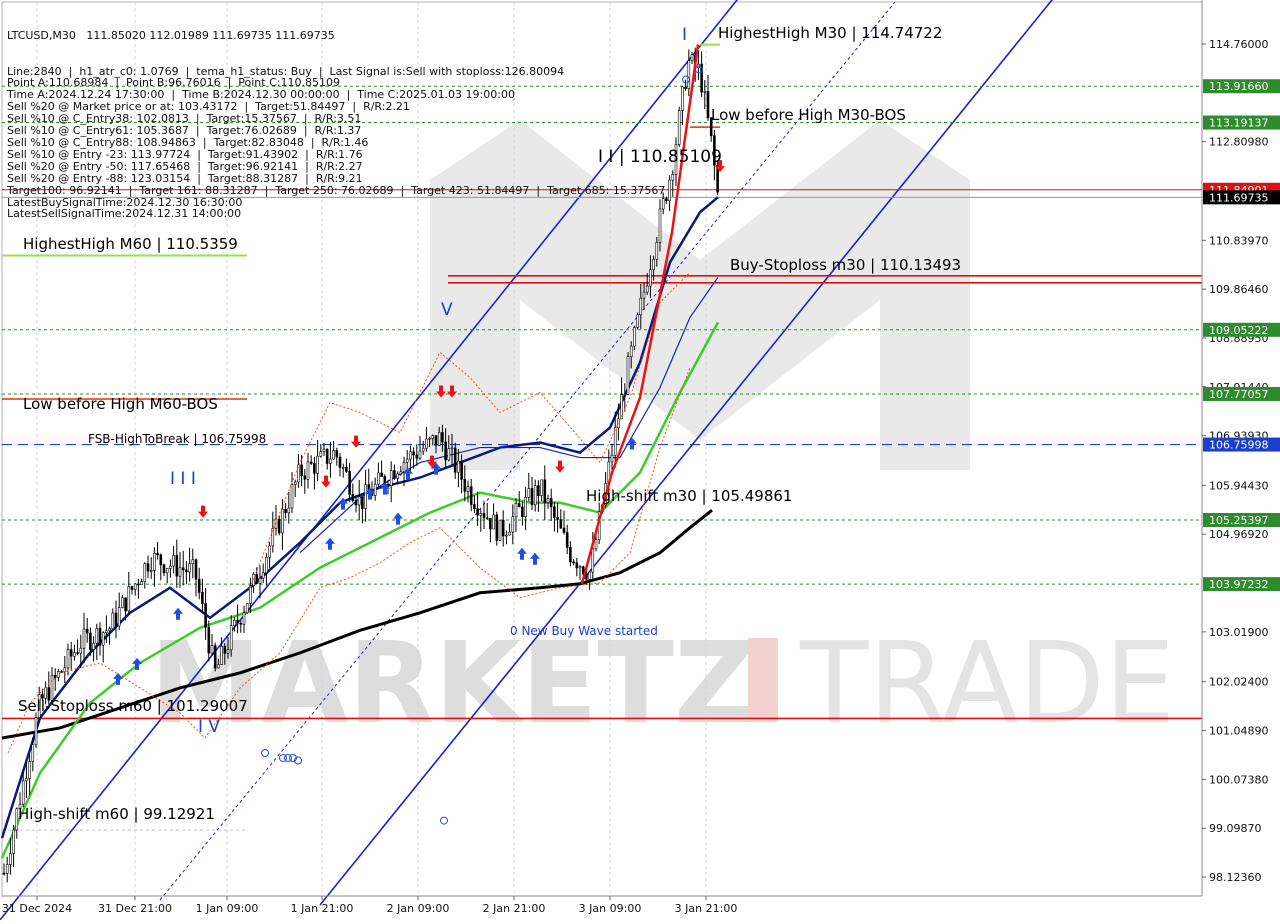  What do you see at coordinates (418, 908) in the screenshot?
I see `x-tick-label: 2 Jan 09:00` at bounding box center [418, 908].